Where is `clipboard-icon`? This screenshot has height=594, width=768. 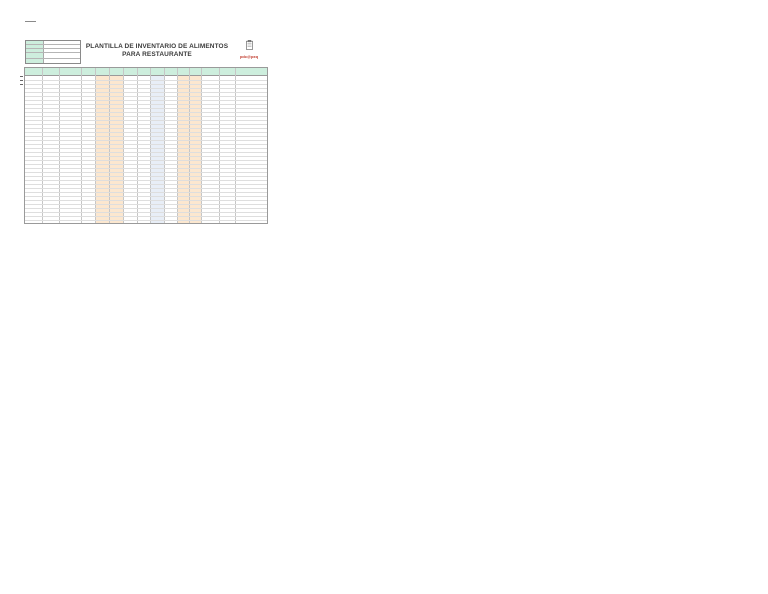
clipboard-icon is located at coordinates (249, 45).